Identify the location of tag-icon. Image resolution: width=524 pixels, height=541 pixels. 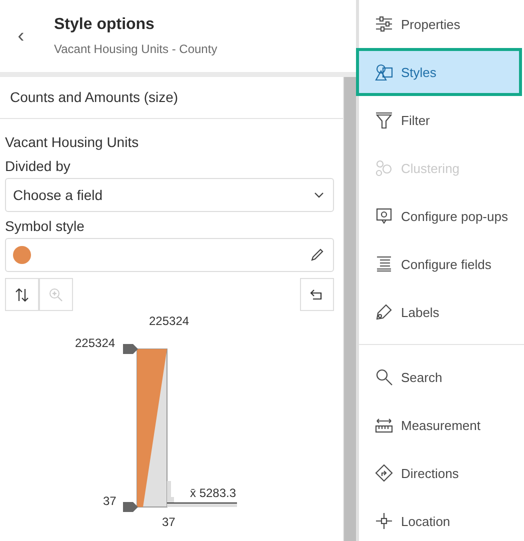
(384, 312).